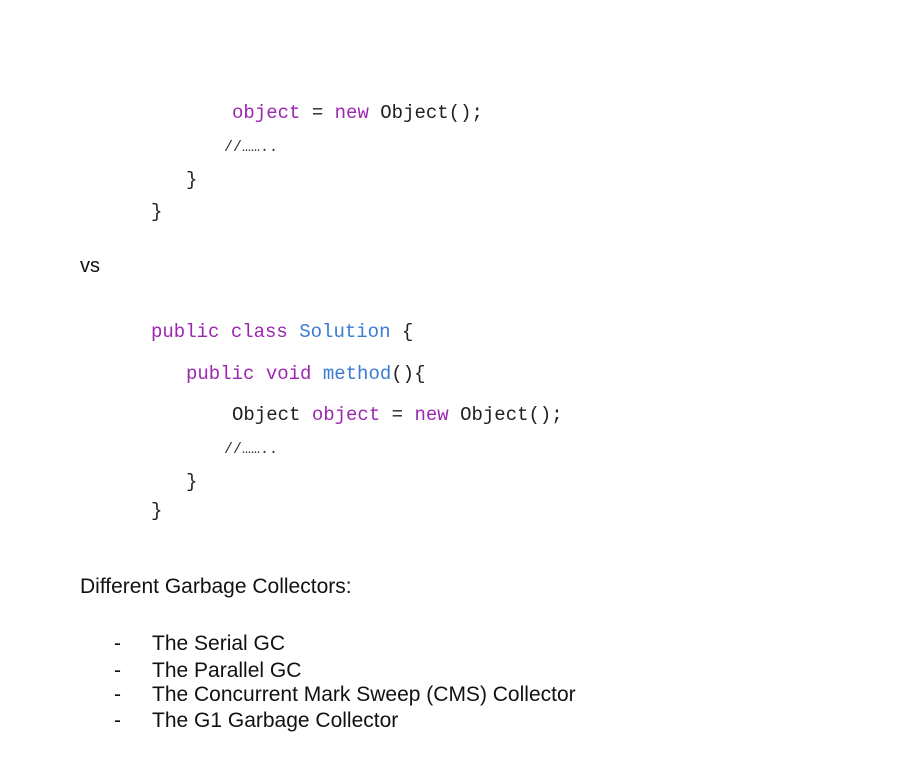 The image size is (921, 760). What do you see at coordinates (402, 332) in the screenshot?
I see `code-open-brace: {` at bounding box center [402, 332].